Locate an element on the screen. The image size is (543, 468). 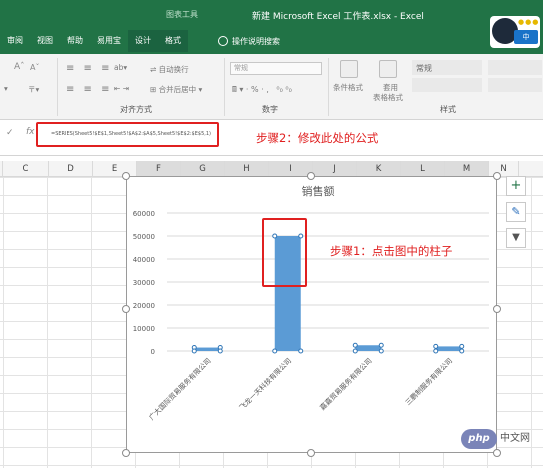
x-tick-label: 三鹏制服务有限公司 is located at coordinates (428, 381).